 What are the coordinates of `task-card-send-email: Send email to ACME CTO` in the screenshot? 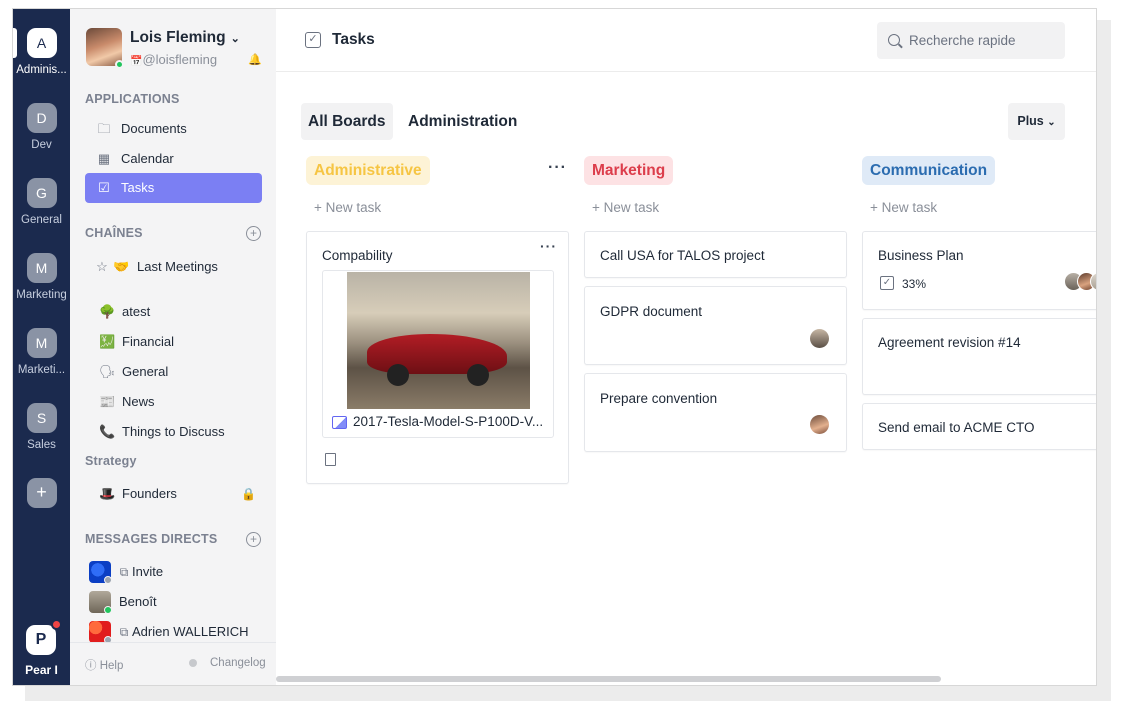 It's located at (979, 426).